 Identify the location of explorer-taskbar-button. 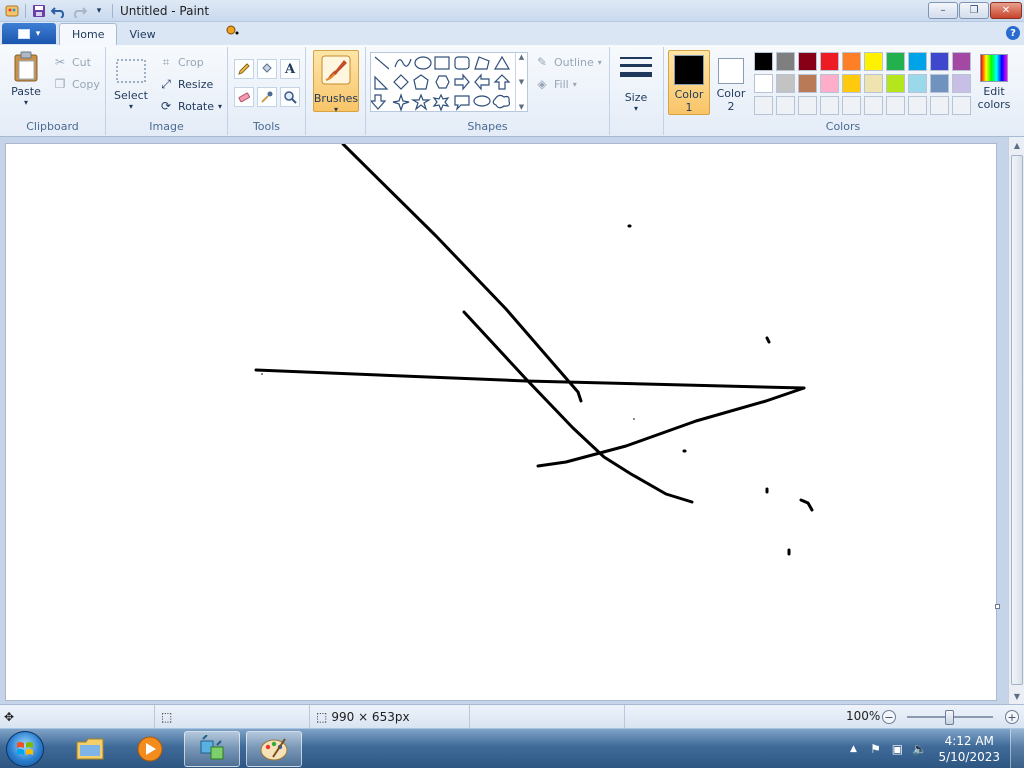
(90, 749).